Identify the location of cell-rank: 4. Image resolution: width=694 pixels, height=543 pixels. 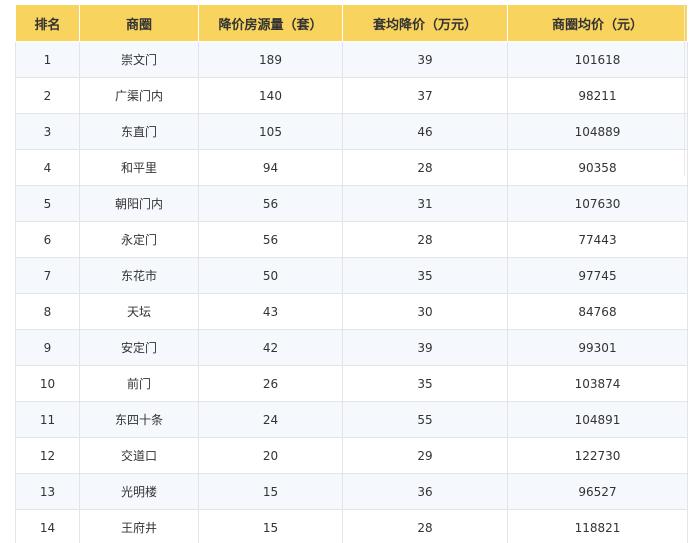
(47, 167).